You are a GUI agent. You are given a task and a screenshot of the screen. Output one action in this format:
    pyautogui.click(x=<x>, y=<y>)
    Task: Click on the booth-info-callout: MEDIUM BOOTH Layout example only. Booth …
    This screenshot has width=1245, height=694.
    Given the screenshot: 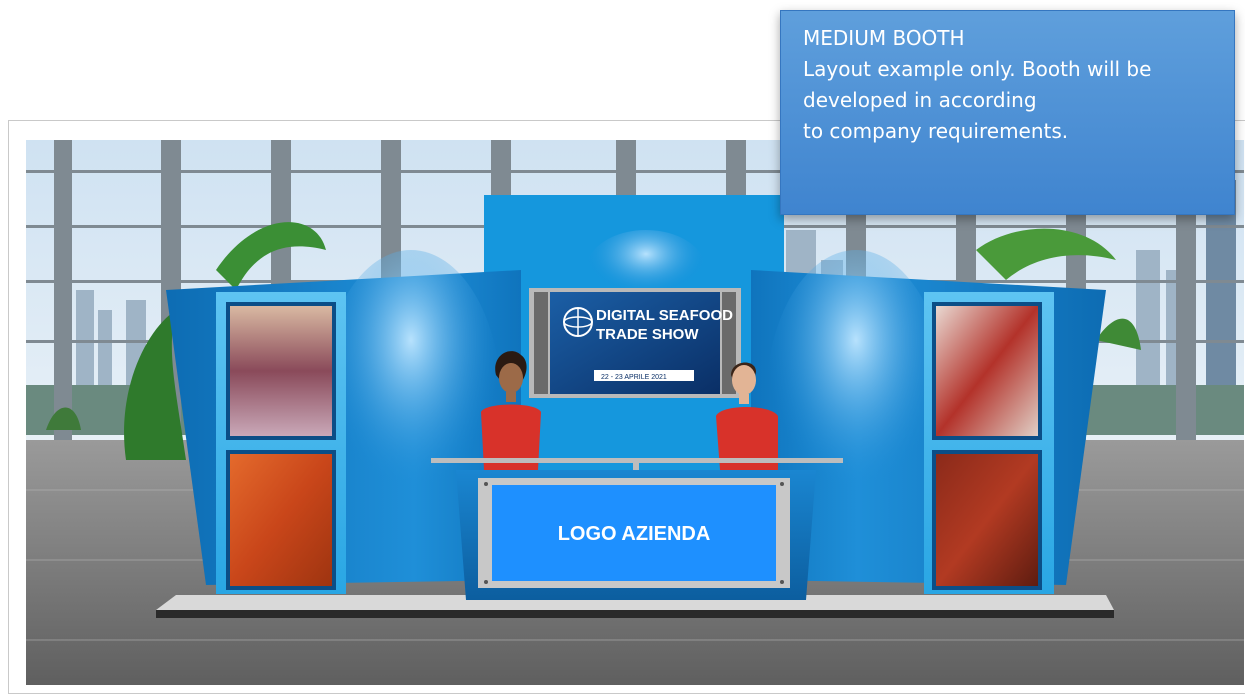 What is the action you would take?
    pyautogui.click(x=1007, y=112)
    